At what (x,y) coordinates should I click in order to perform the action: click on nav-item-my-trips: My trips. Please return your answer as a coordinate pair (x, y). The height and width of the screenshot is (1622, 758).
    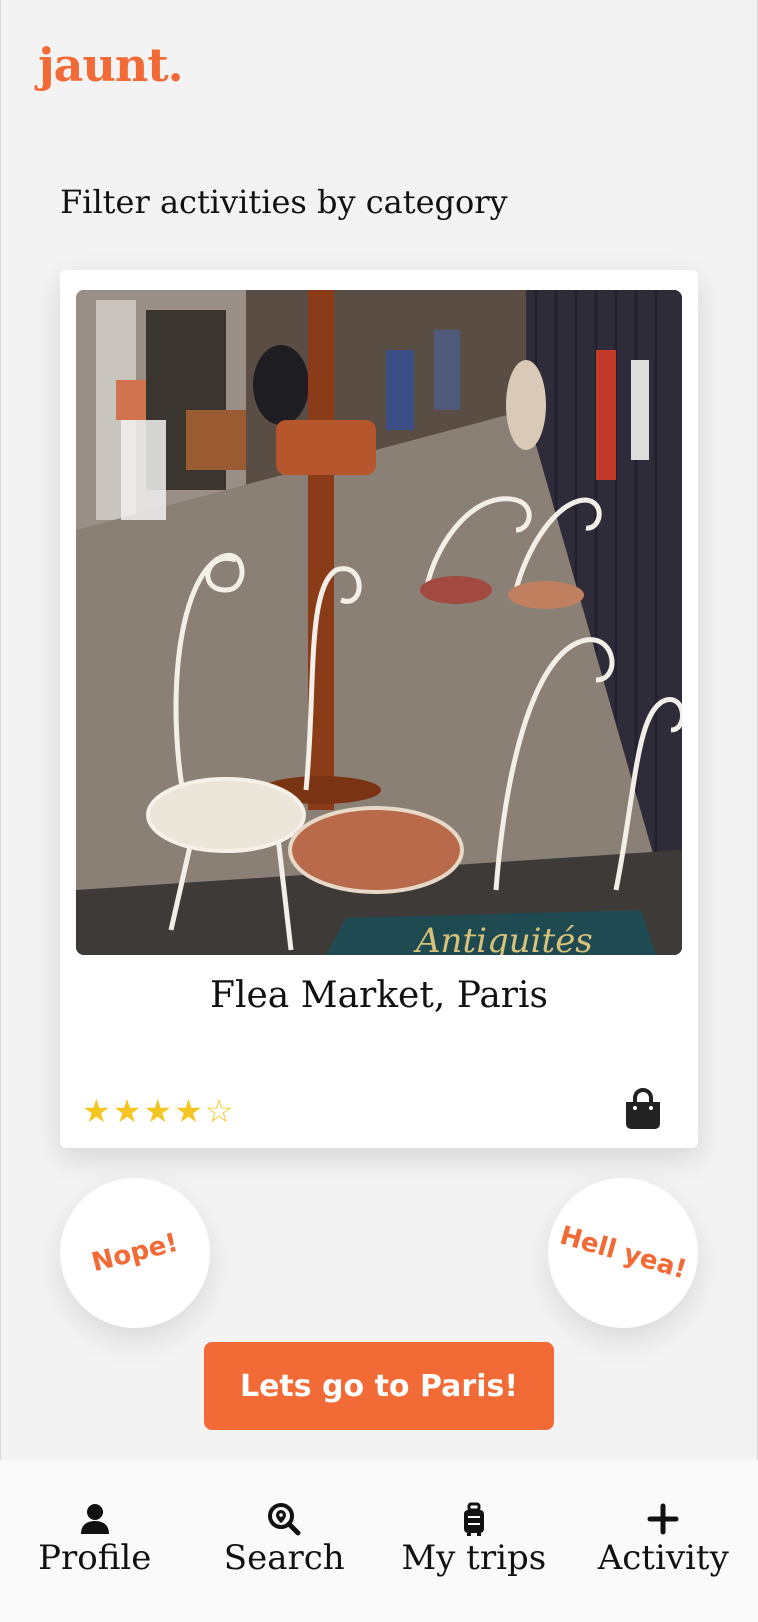
    Looking at the image, I should click on (474, 1541).